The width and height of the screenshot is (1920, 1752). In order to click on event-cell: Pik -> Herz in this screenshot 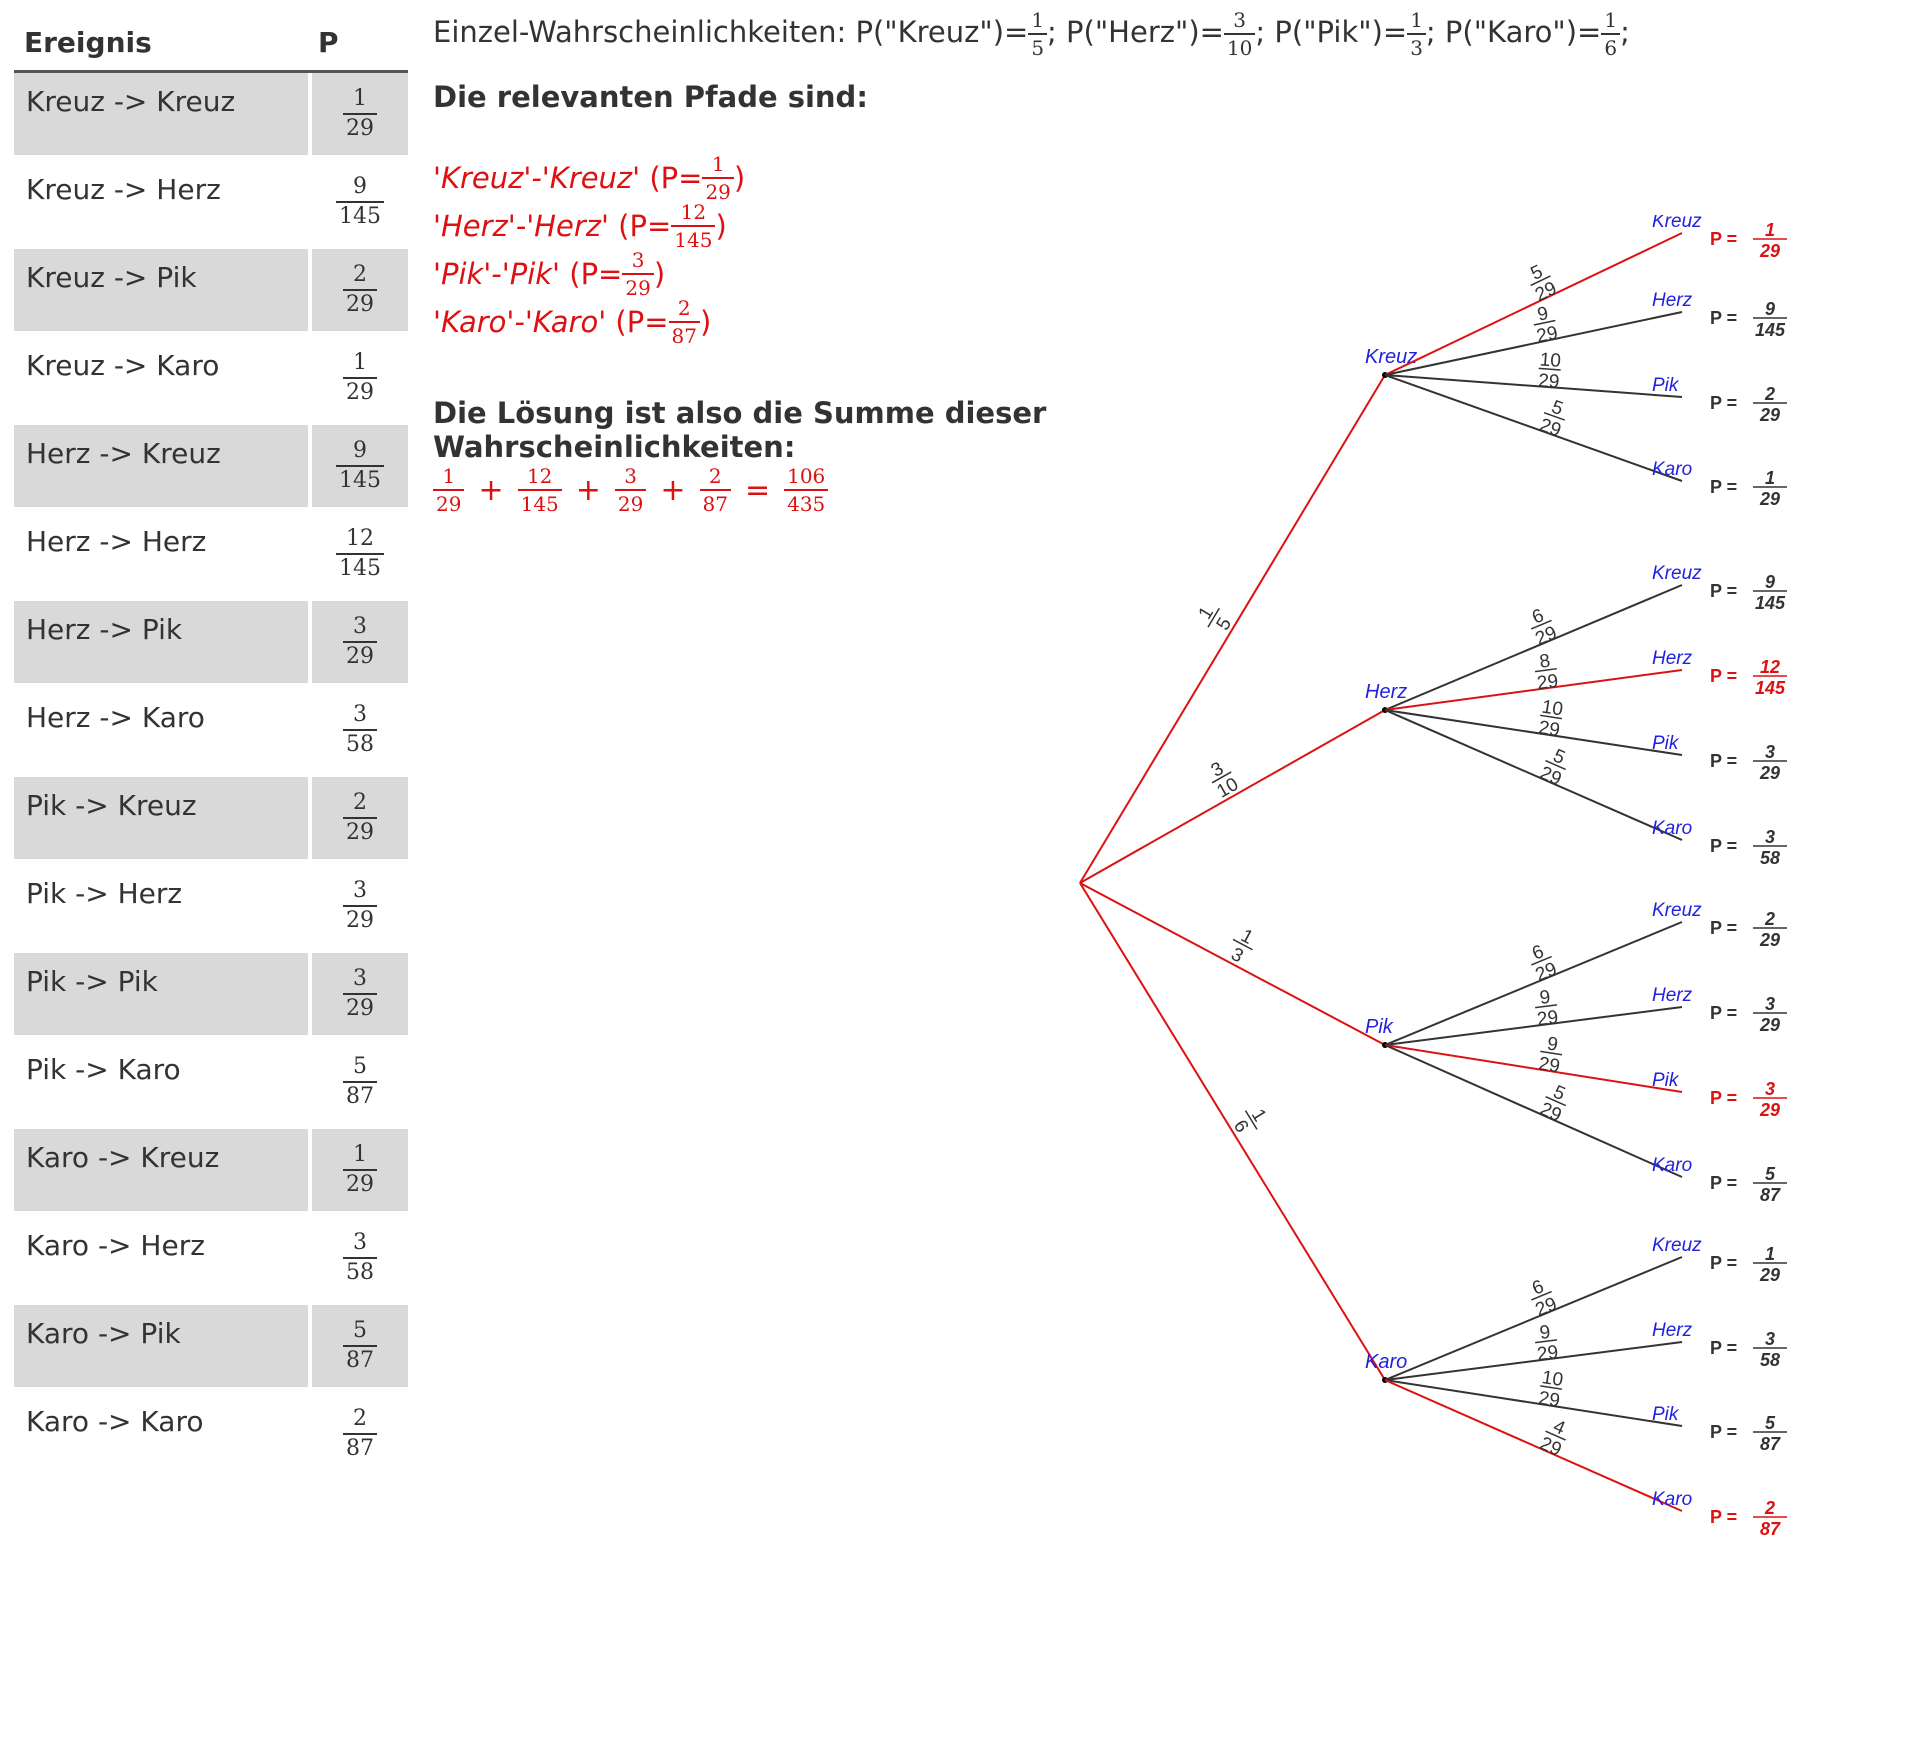, I will do `click(161, 909)`.